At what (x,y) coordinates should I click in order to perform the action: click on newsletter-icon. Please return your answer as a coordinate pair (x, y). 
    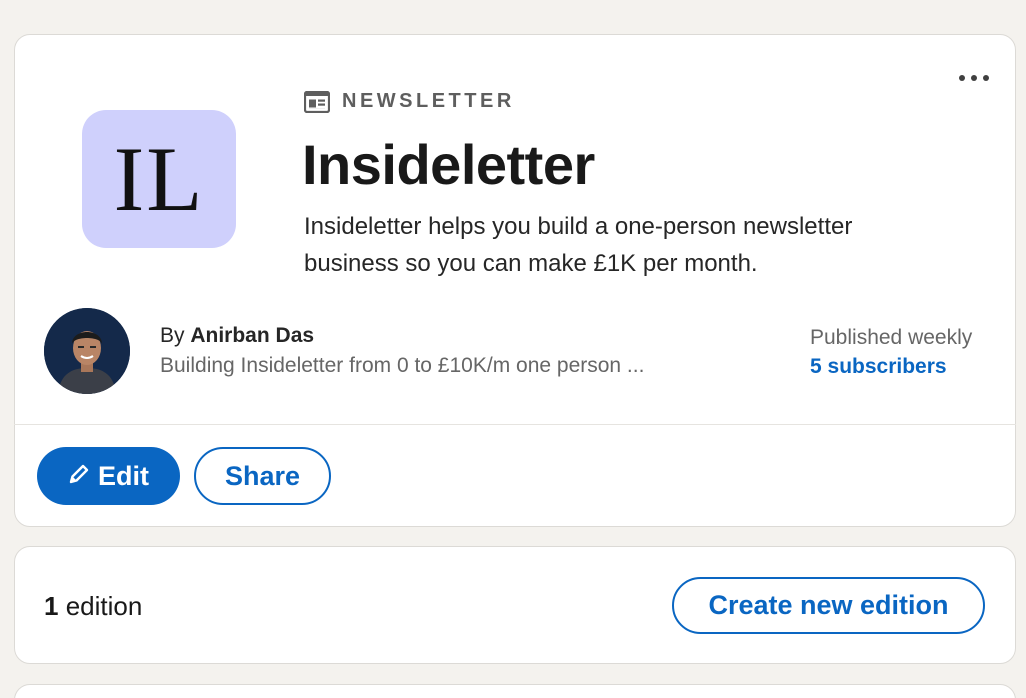
    Looking at the image, I should click on (317, 101).